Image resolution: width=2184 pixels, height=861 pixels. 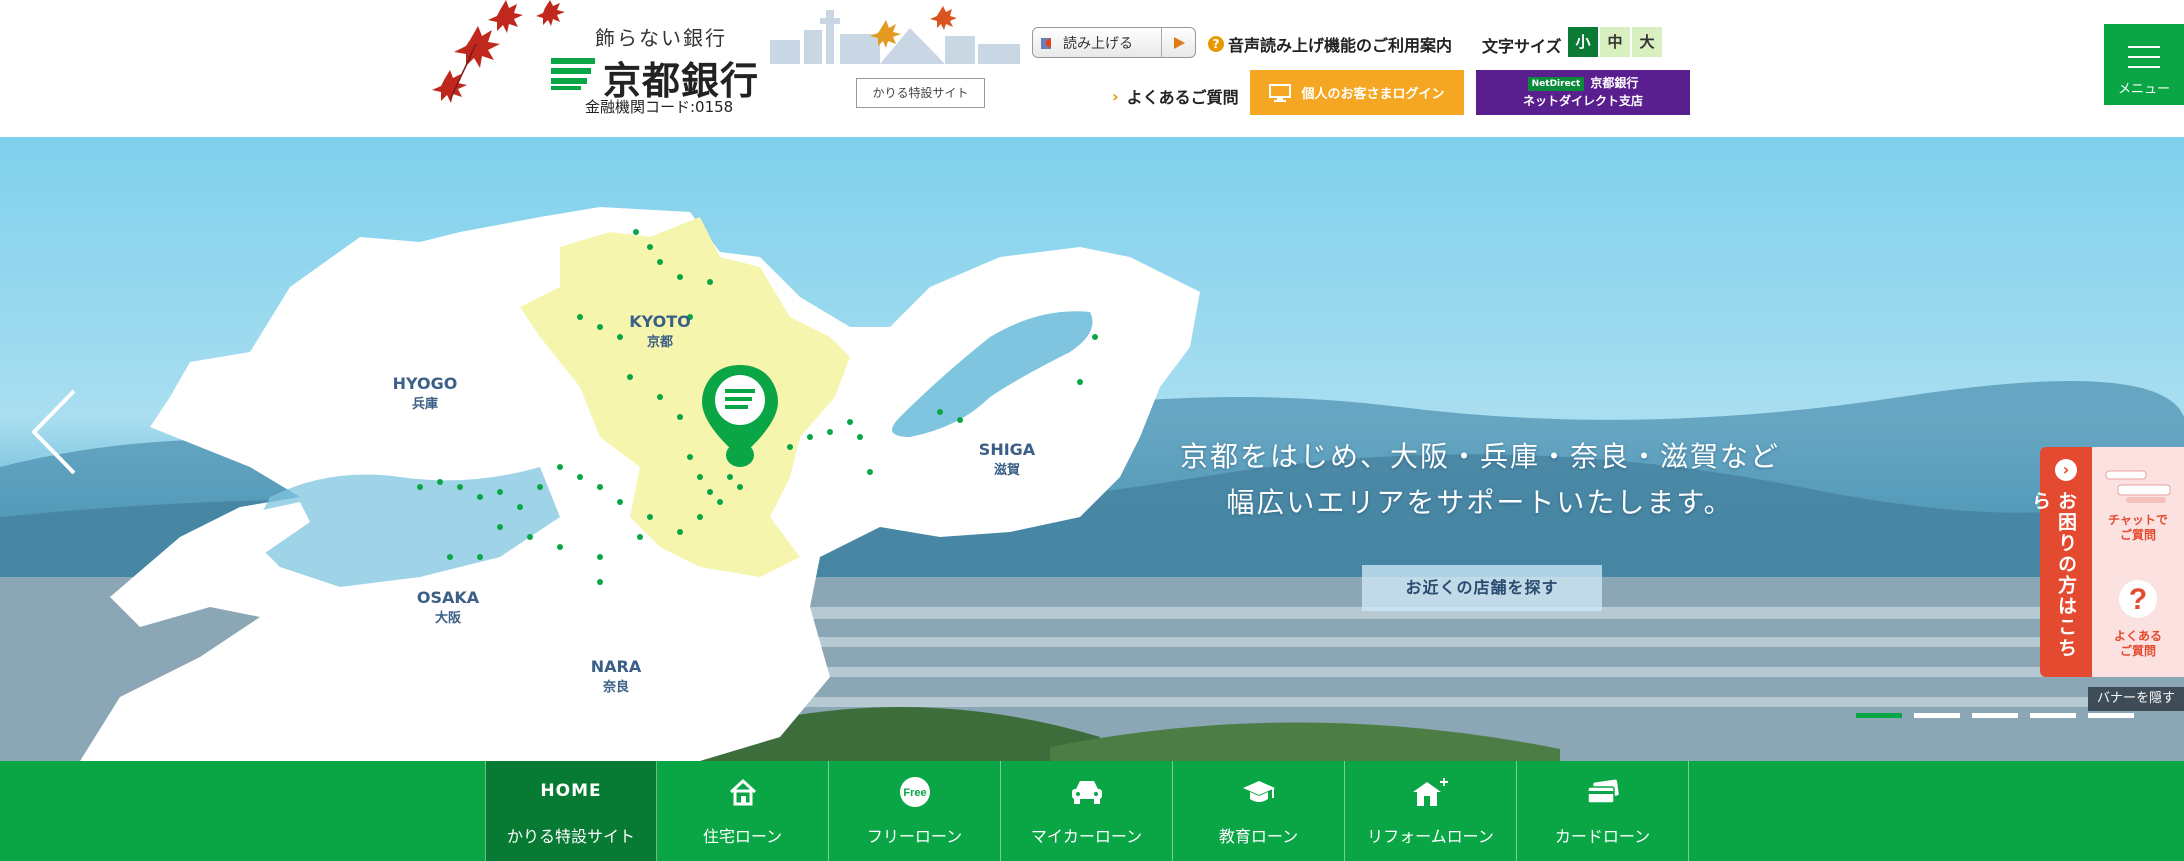 What do you see at coordinates (655, 68) in the screenshot?
I see `bank-logo: 飾らない銀行 京都銀行 金融機関コード:0158` at bounding box center [655, 68].